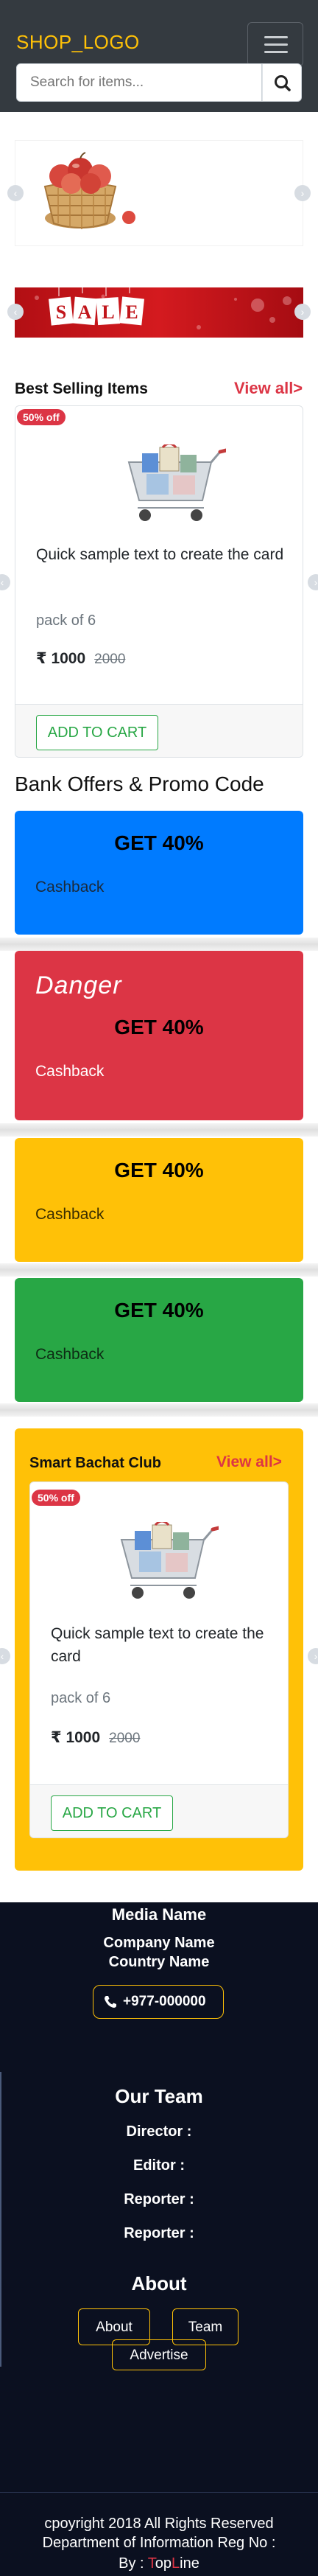 This screenshot has height=2576, width=318. I want to click on price-old: 2000, so click(110, 659).